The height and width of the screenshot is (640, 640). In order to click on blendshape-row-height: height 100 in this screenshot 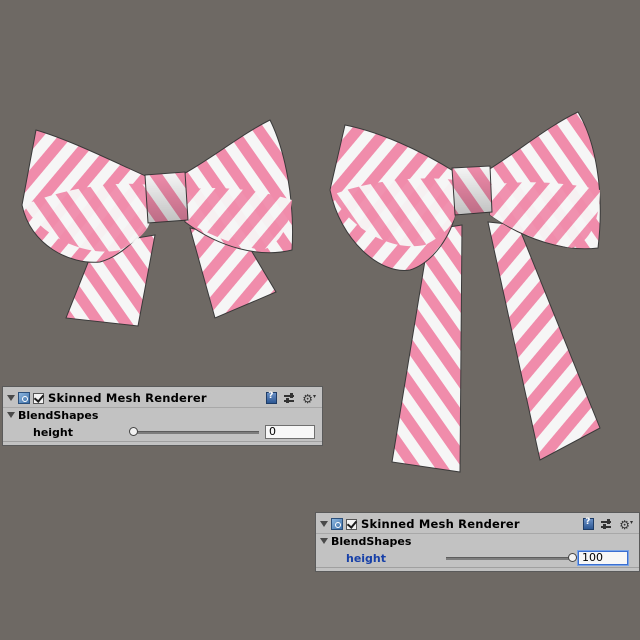, I will do `click(477, 558)`.